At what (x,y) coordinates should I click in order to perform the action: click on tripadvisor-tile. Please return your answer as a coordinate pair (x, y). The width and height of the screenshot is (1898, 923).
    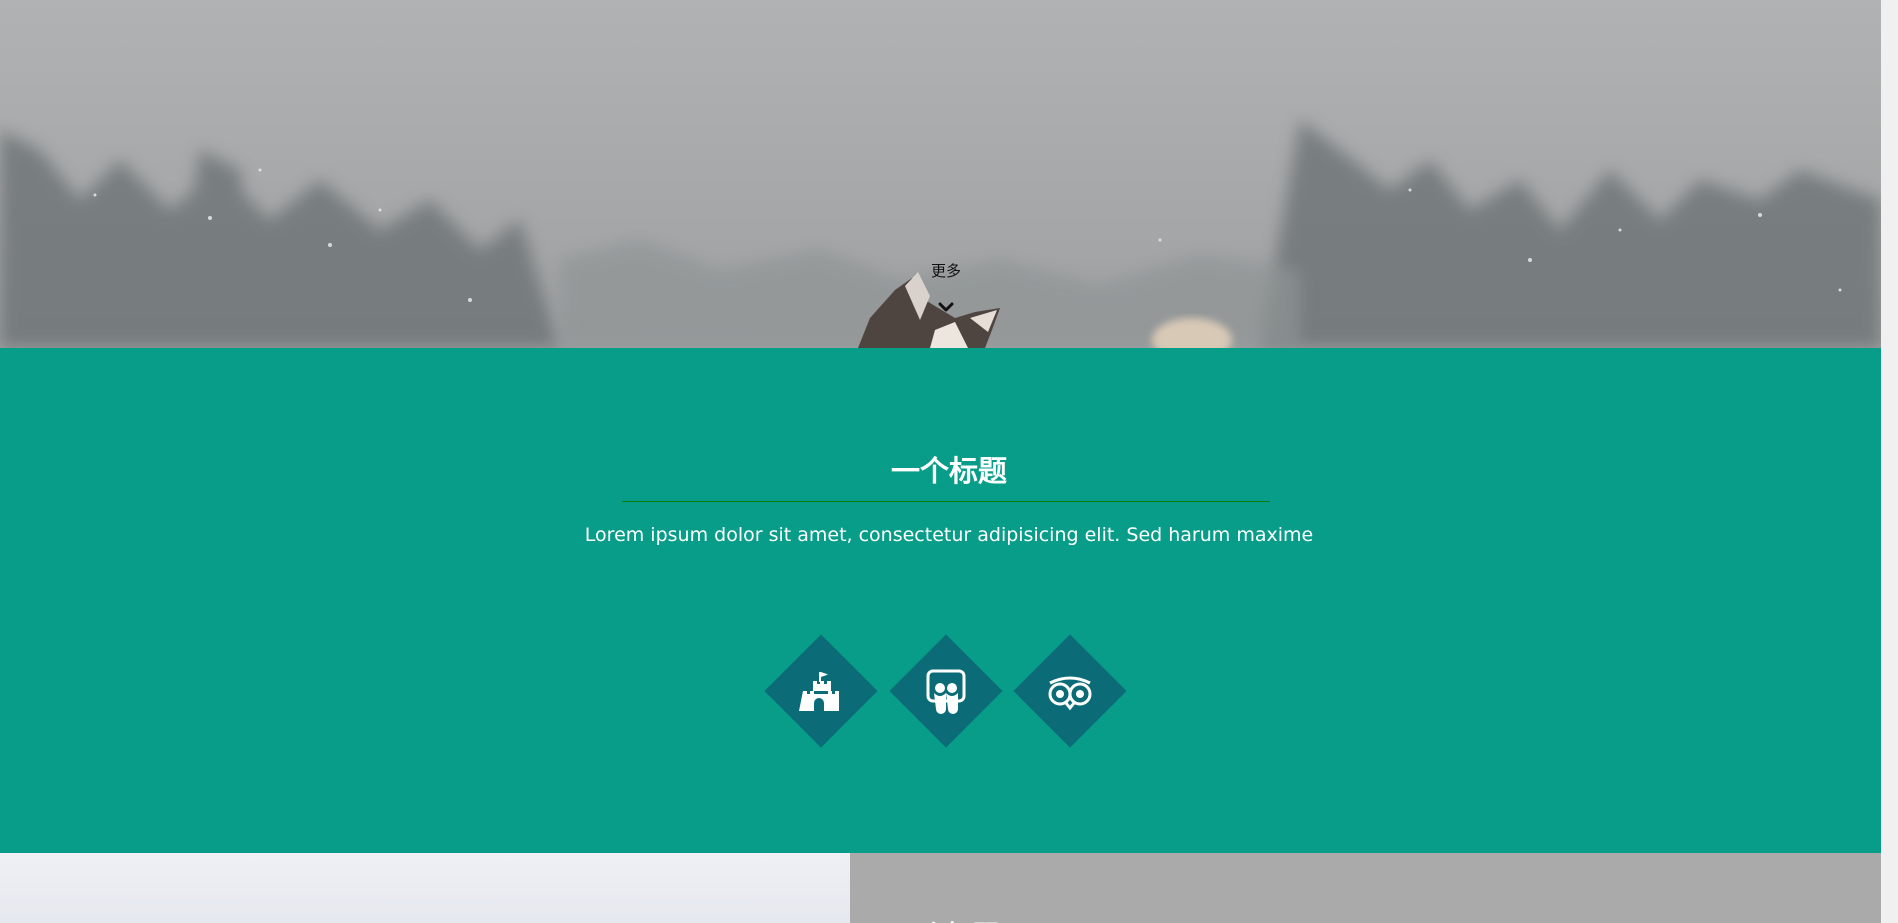
    Looking at the image, I should click on (1070, 691).